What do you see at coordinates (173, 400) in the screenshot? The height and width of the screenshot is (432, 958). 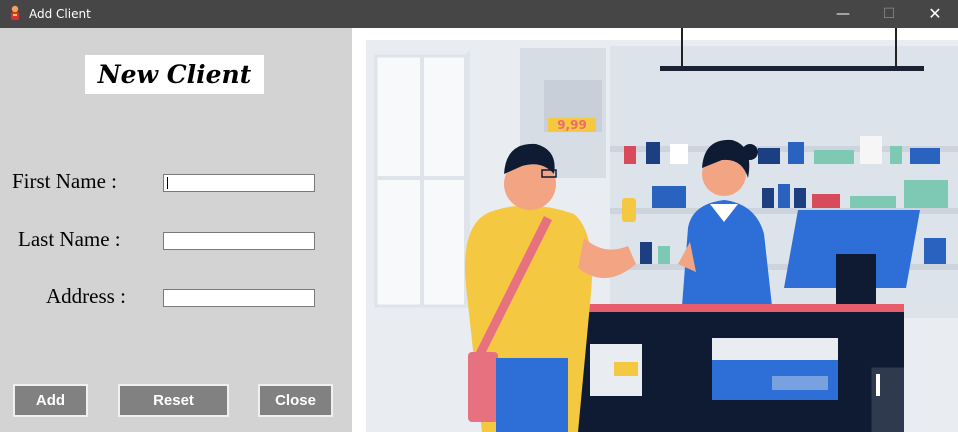 I see `reset-button: Reset` at bounding box center [173, 400].